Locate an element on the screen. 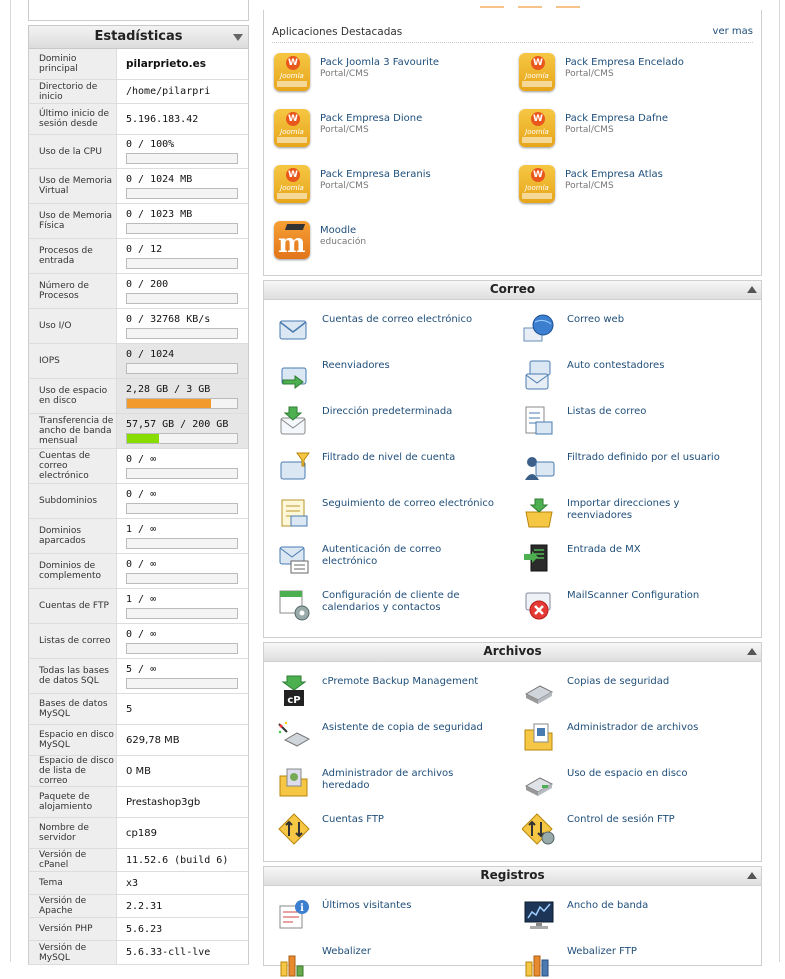 The height and width of the screenshot is (979, 785). archivos-item-label: Administrador de archivos heredado is located at coordinates (409, 780).